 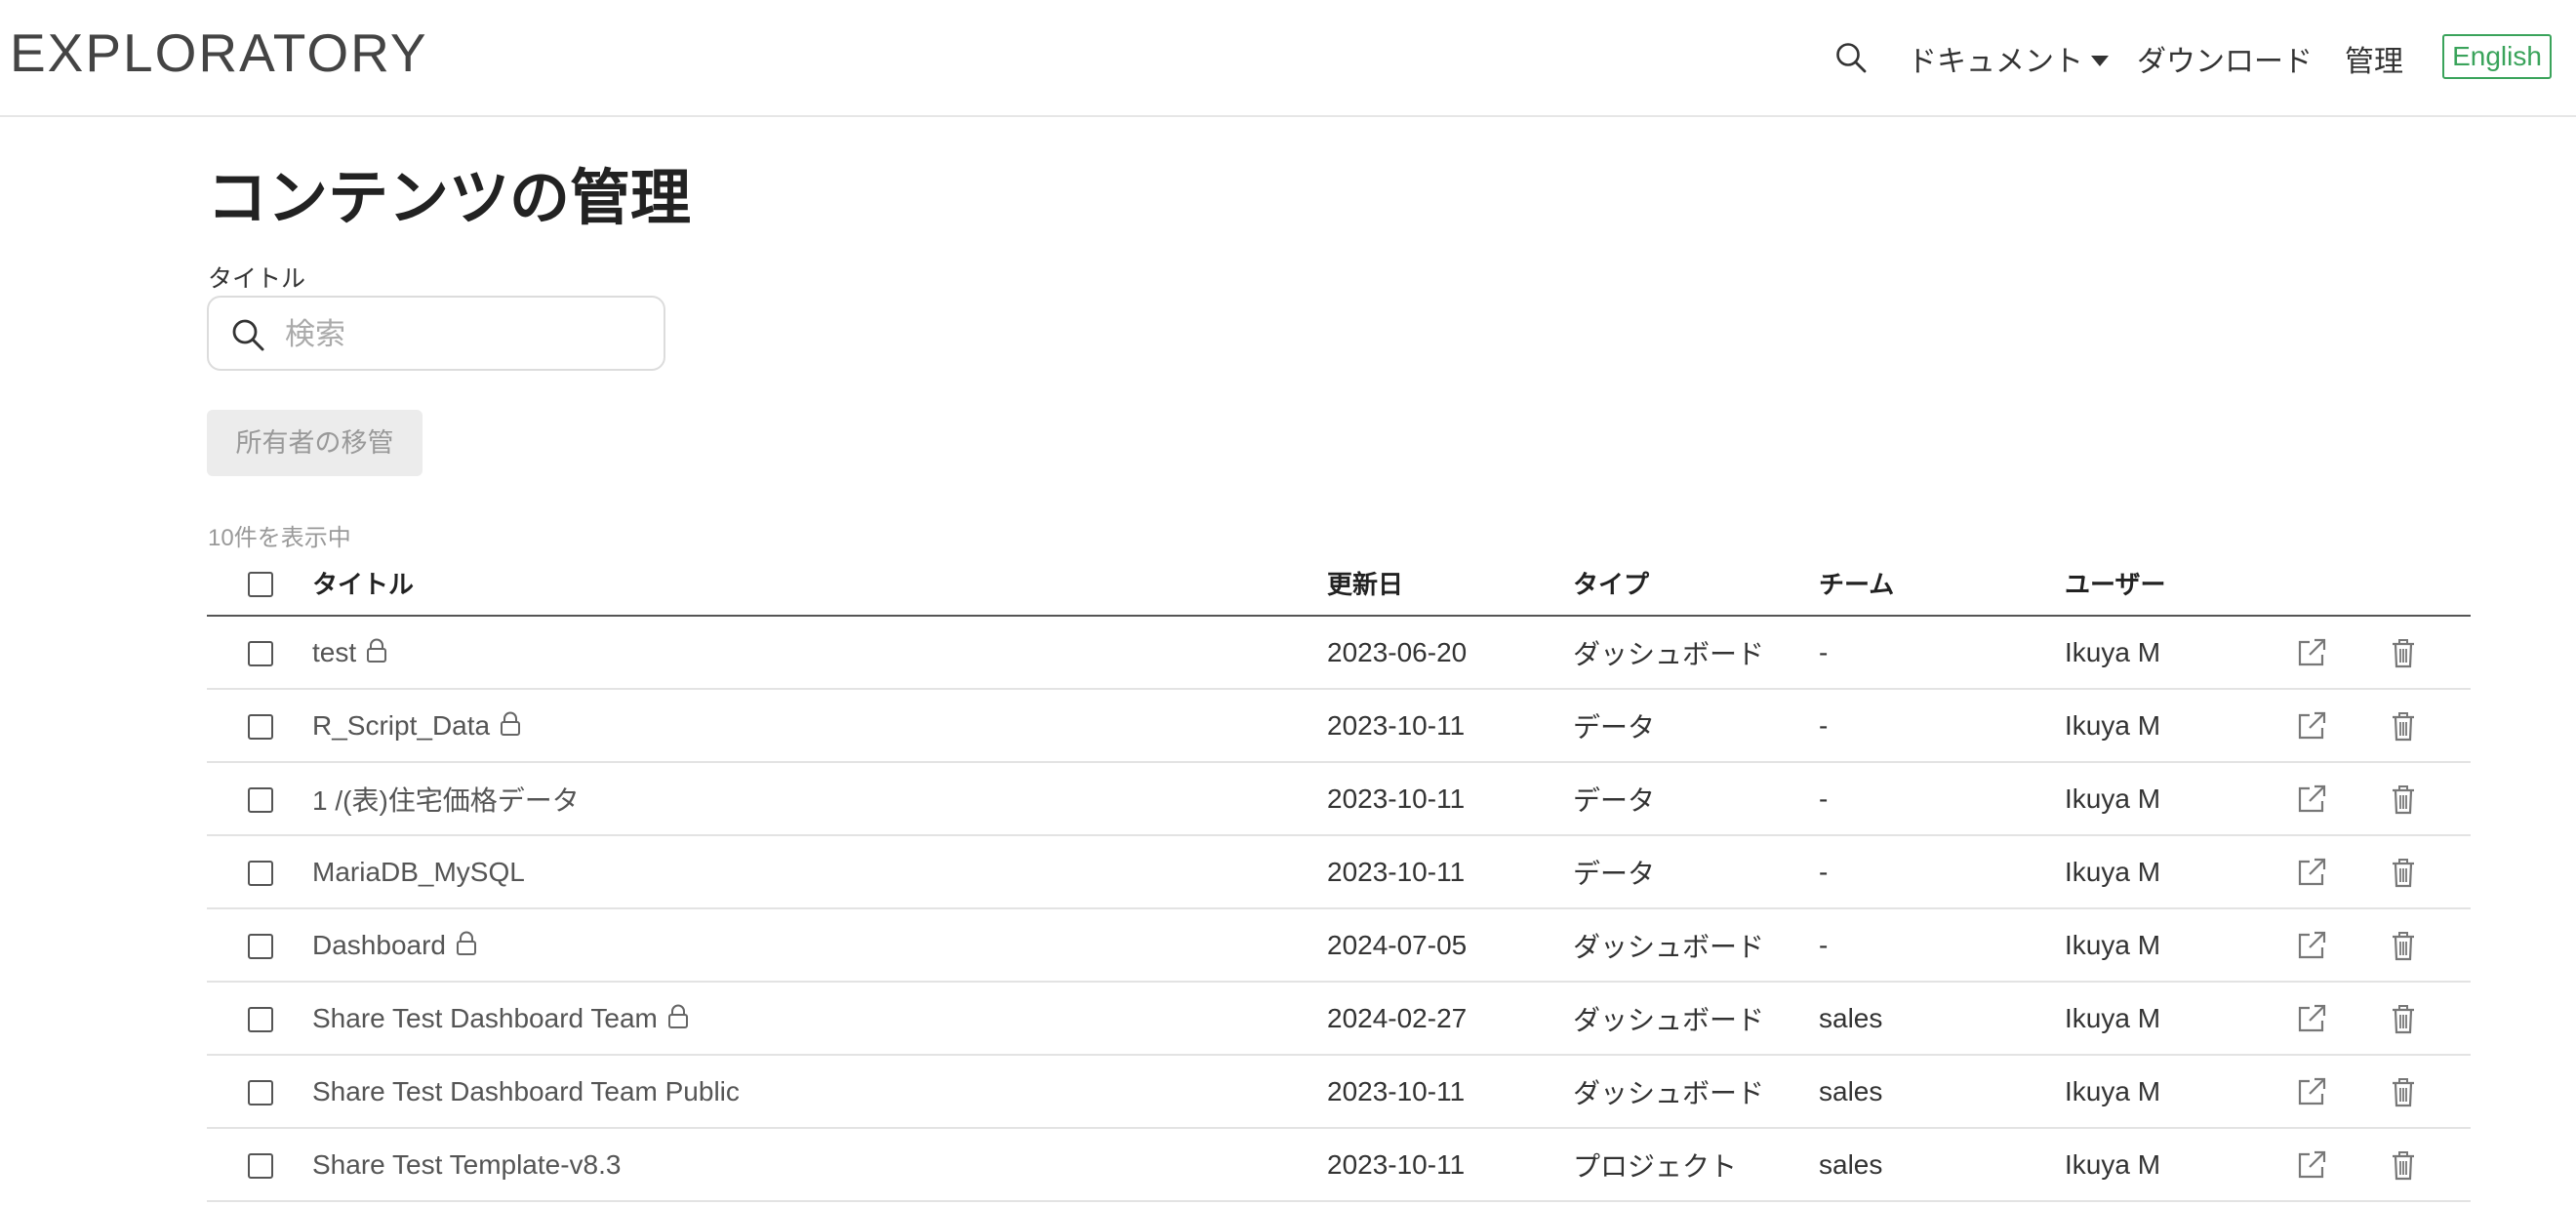 I want to click on title-search-box, so click(x=436, y=333).